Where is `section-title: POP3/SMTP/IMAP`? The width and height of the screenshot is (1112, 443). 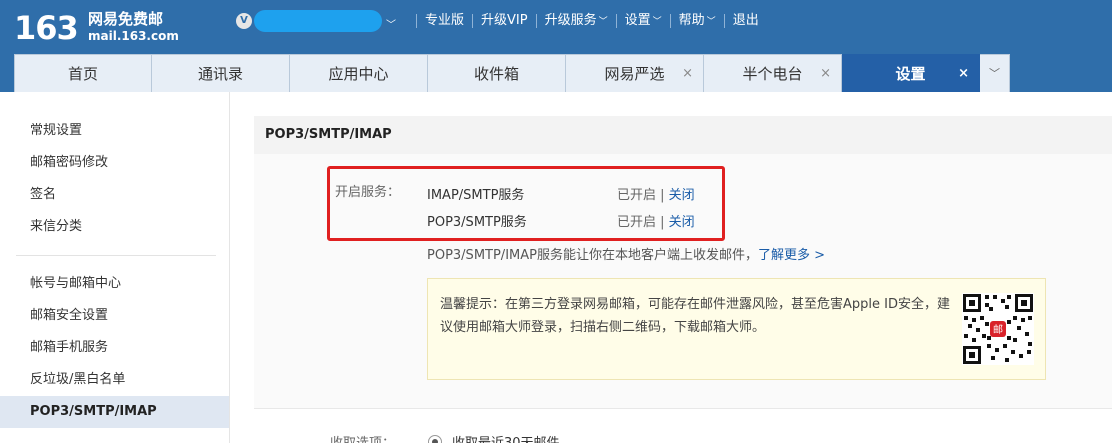 section-title: POP3/SMTP/IMAP is located at coordinates (683, 135).